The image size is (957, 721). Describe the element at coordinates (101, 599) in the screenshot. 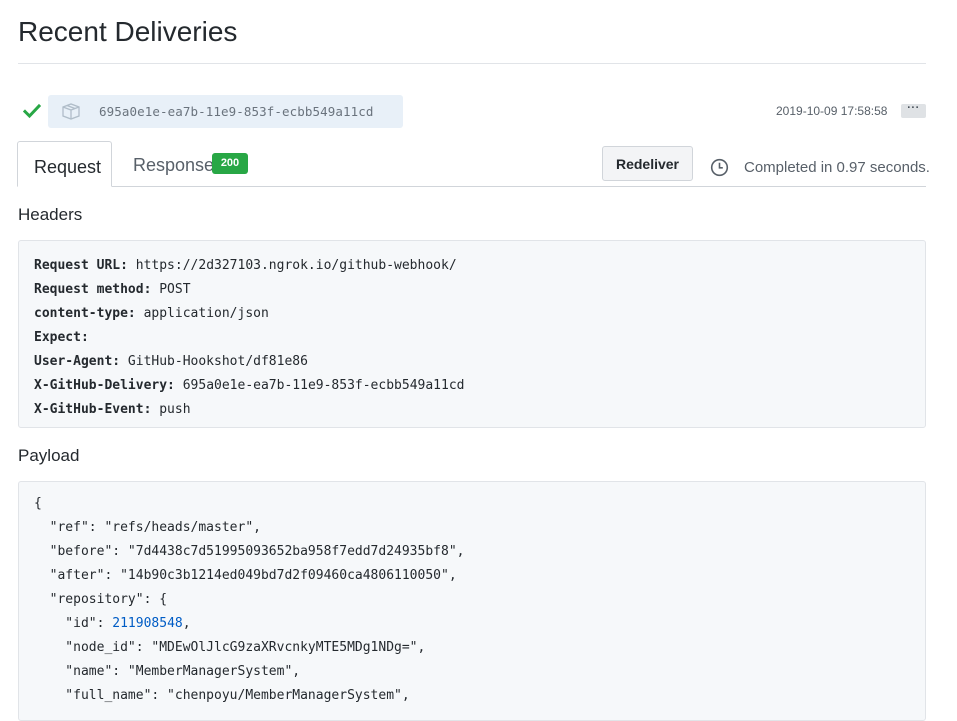

I see `payload-line: "repository": {` at that location.